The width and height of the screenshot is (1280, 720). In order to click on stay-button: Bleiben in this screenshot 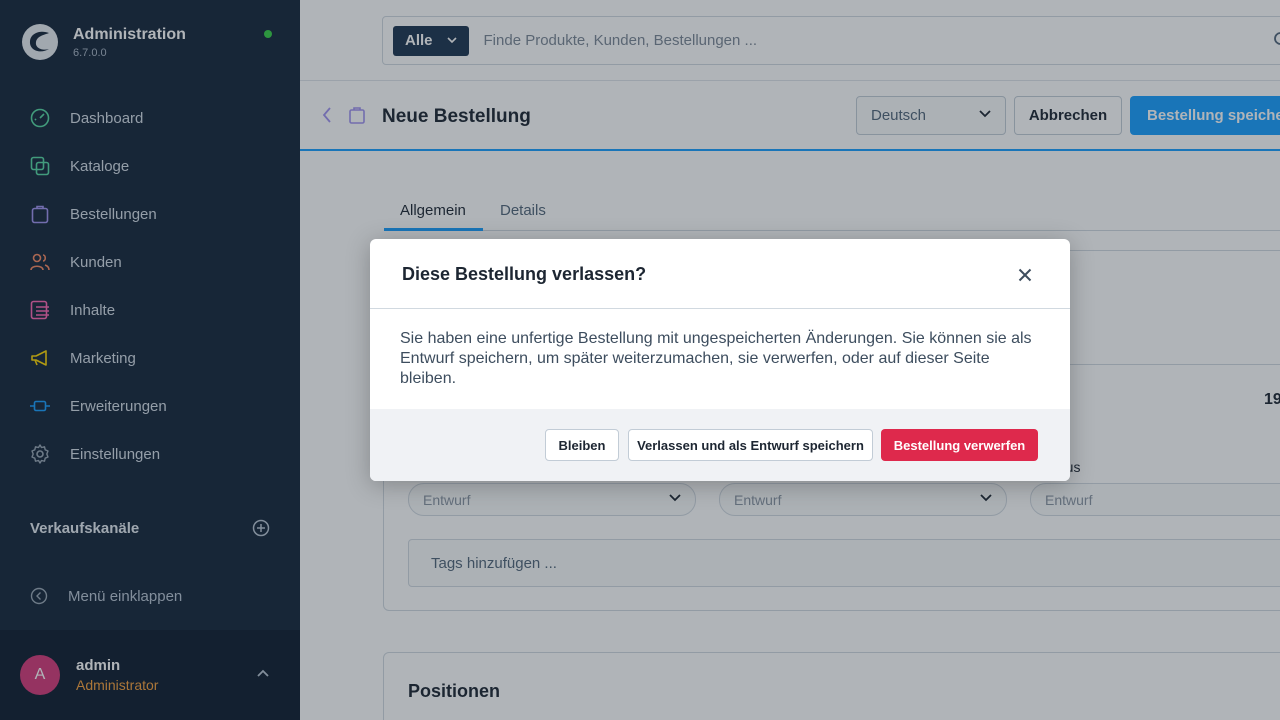, I will do `click(582, 445)`.